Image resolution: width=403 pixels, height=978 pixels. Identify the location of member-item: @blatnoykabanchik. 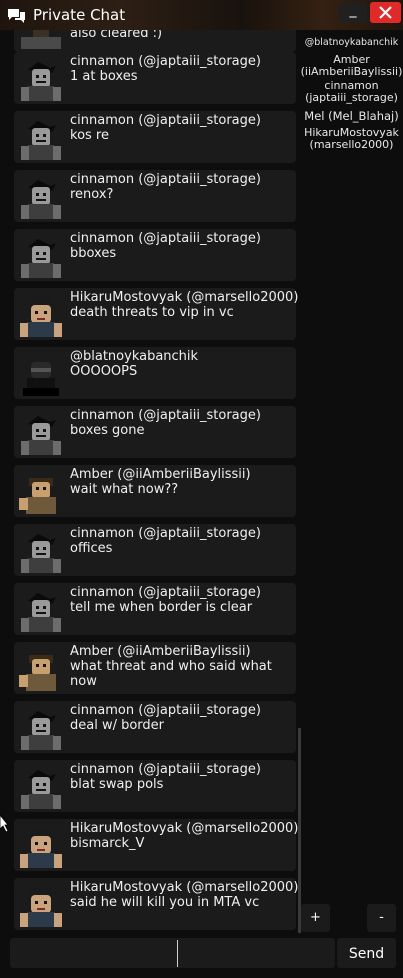
(351, 43).